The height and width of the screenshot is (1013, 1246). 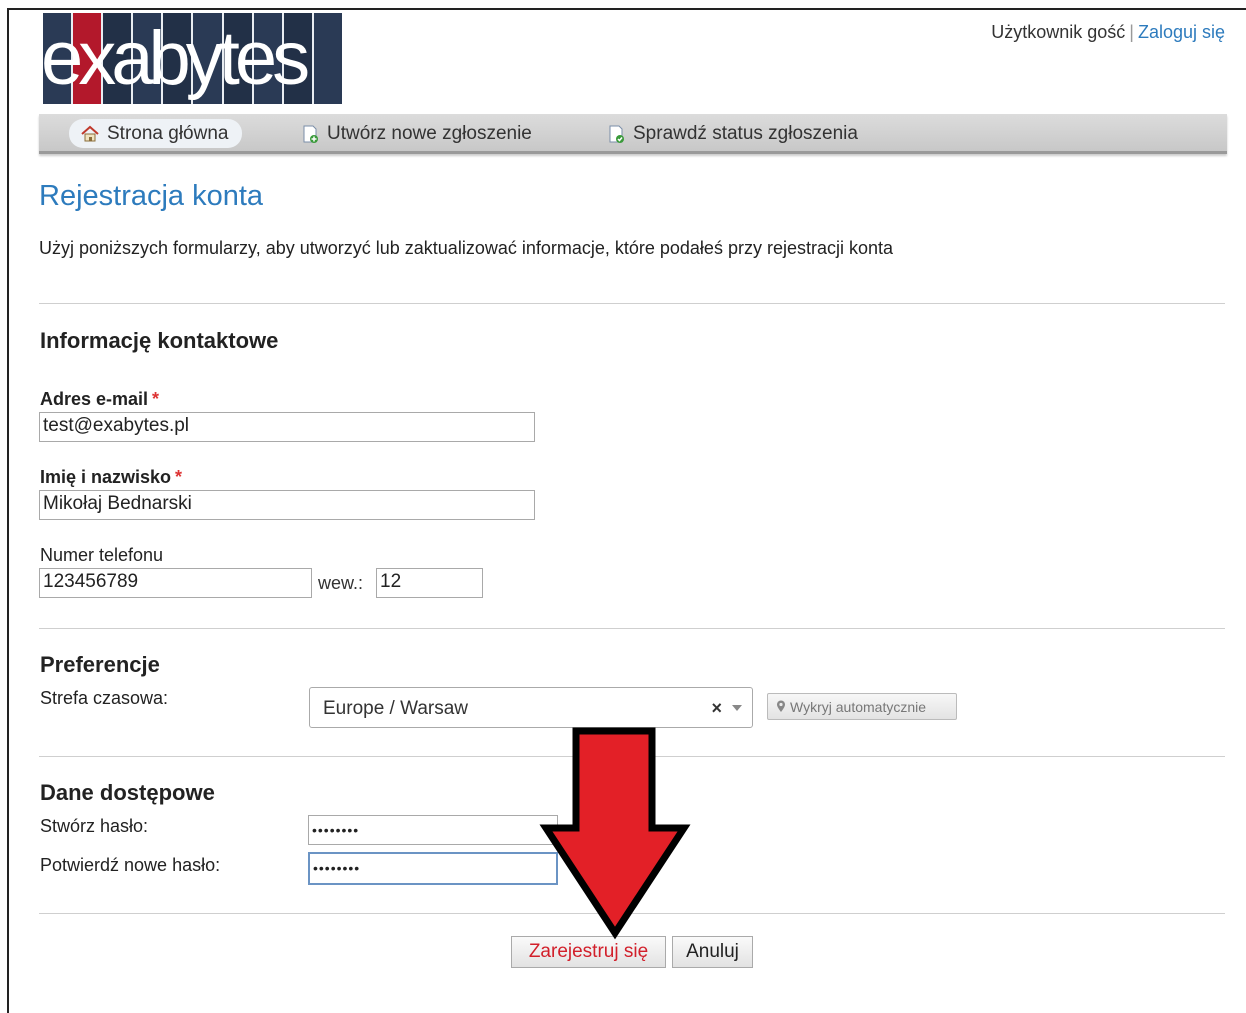 What do you see at coordinates (151, 196) in the screenshot?
I see `page-title: Rejestracja konta` at bounding box center [151, 196].